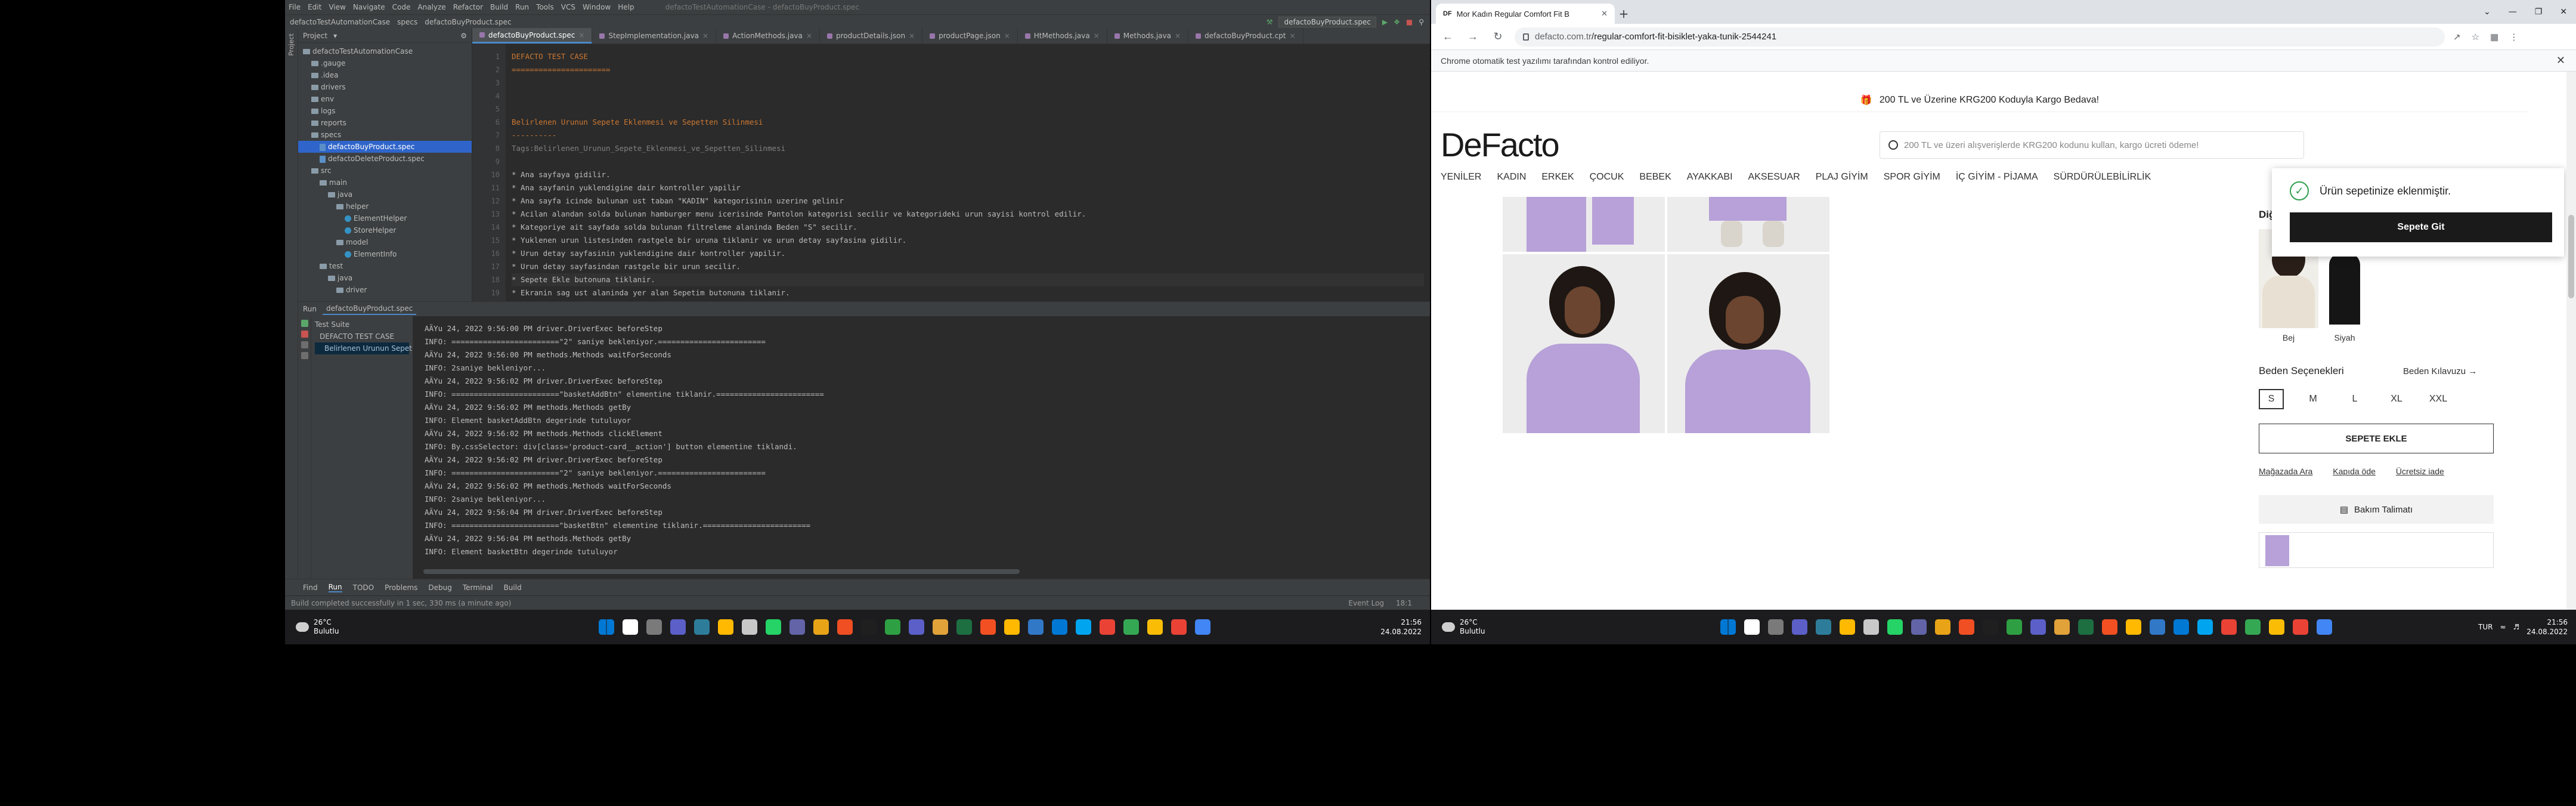  Describe the element at coordinates (2314, 399) in the screenshot. I see `size-option: M` at that location.